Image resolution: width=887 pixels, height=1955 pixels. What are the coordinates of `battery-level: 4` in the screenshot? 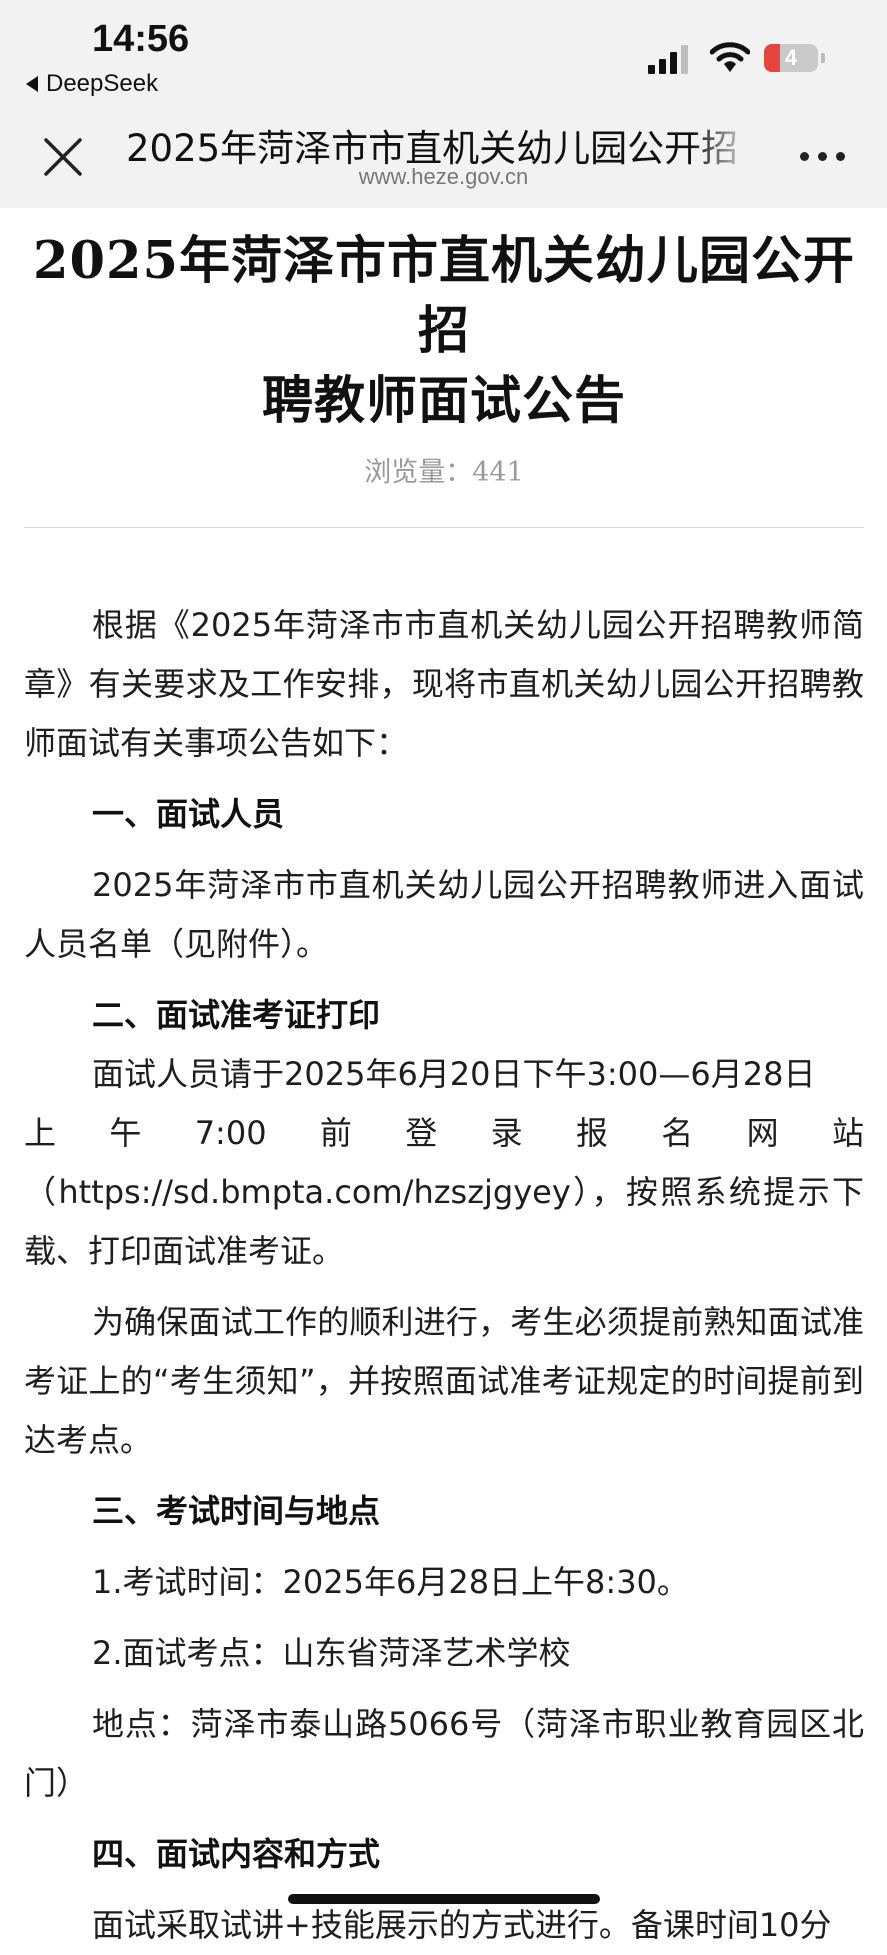 It's located at (791, 57).